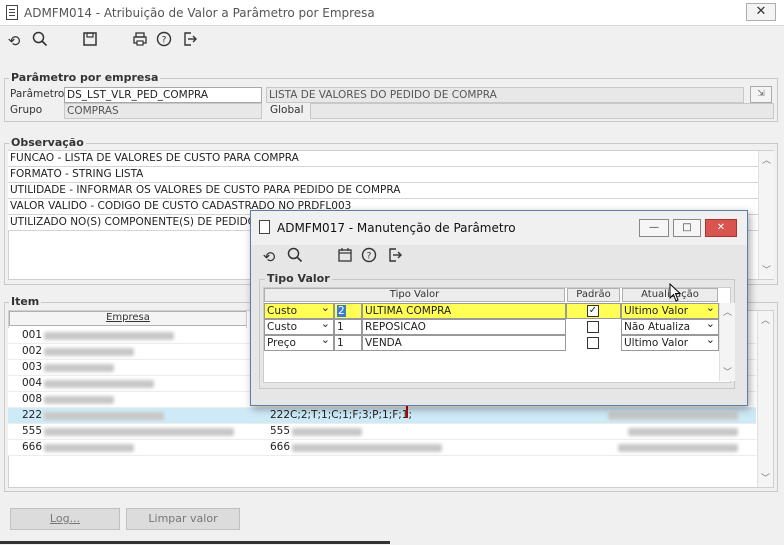  I want to click on column-header-padrao: Padrão, so click(593, 295).